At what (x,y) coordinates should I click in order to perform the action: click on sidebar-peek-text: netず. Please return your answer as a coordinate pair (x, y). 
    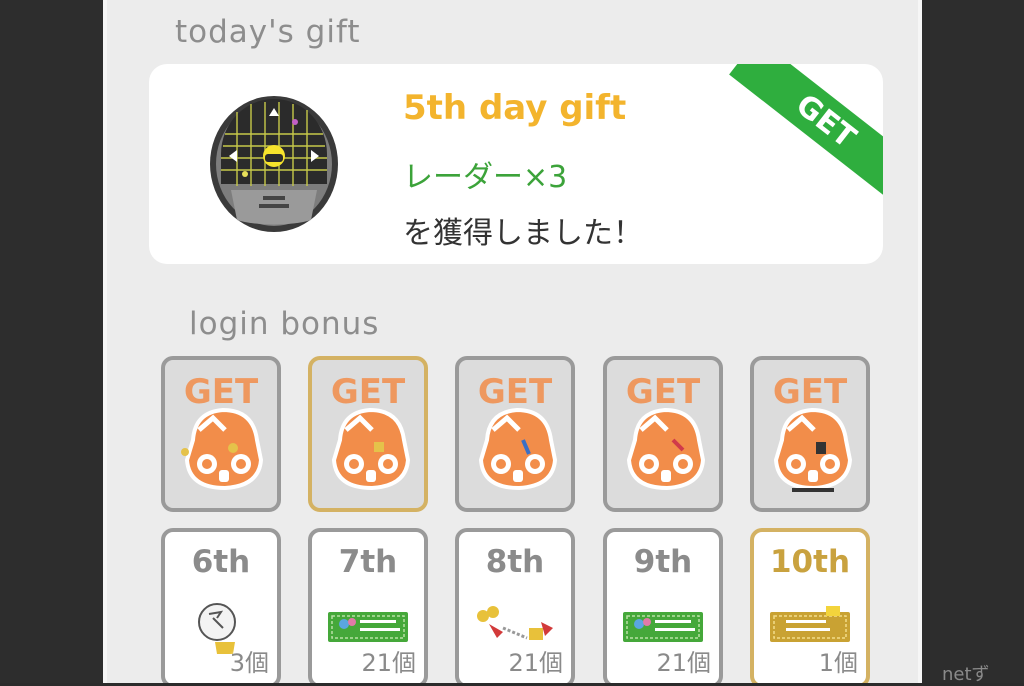
    Looking at the image, I should click on (966, 674).